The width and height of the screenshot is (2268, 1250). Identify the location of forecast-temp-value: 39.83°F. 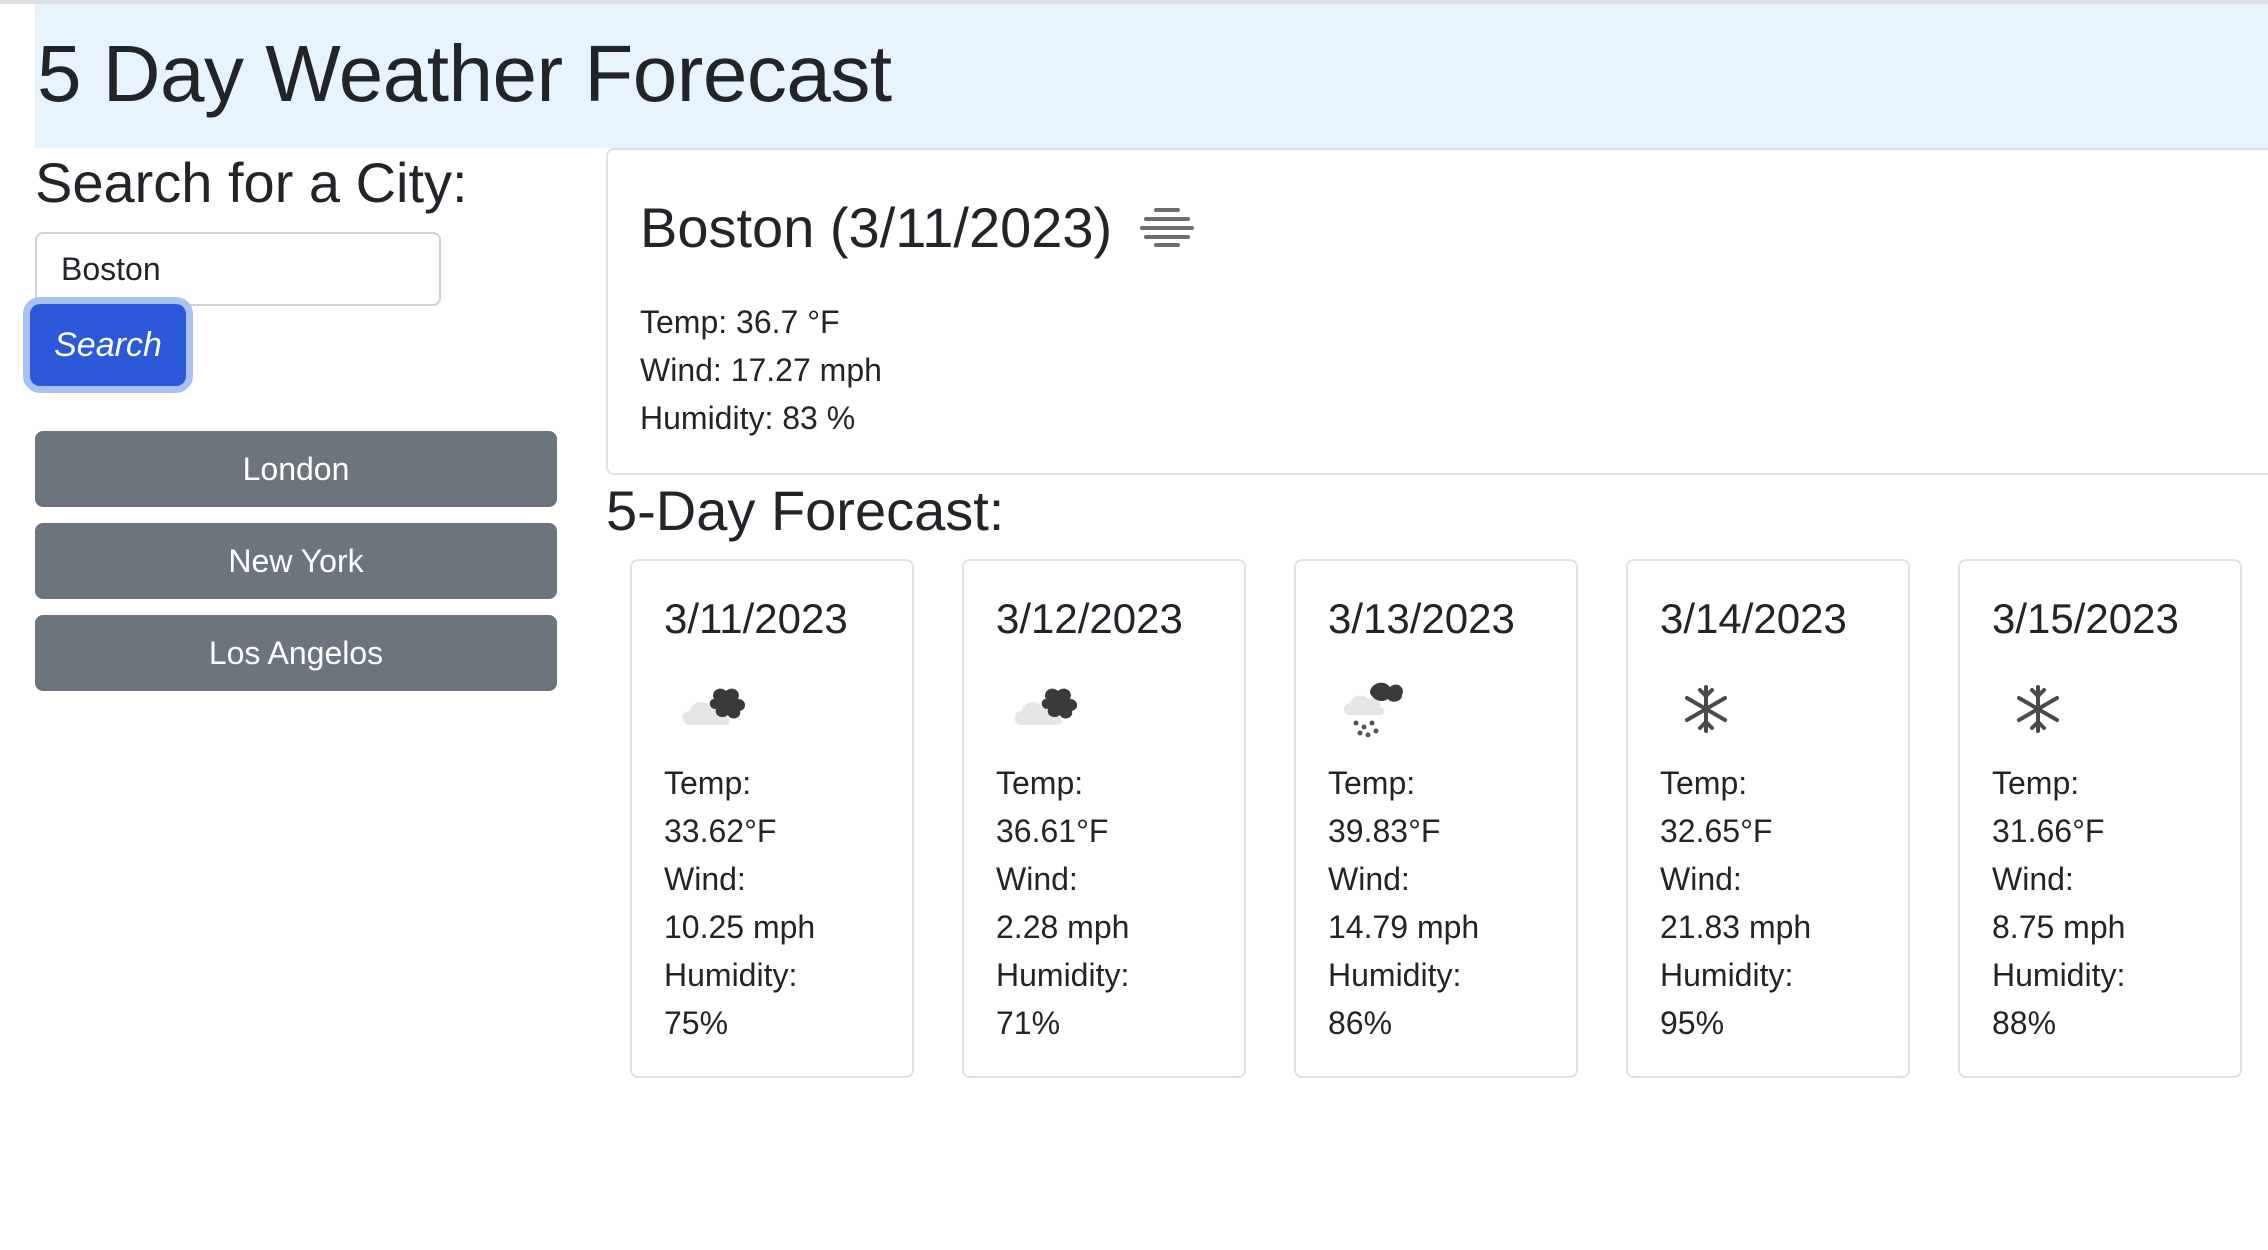
(1384, 831).